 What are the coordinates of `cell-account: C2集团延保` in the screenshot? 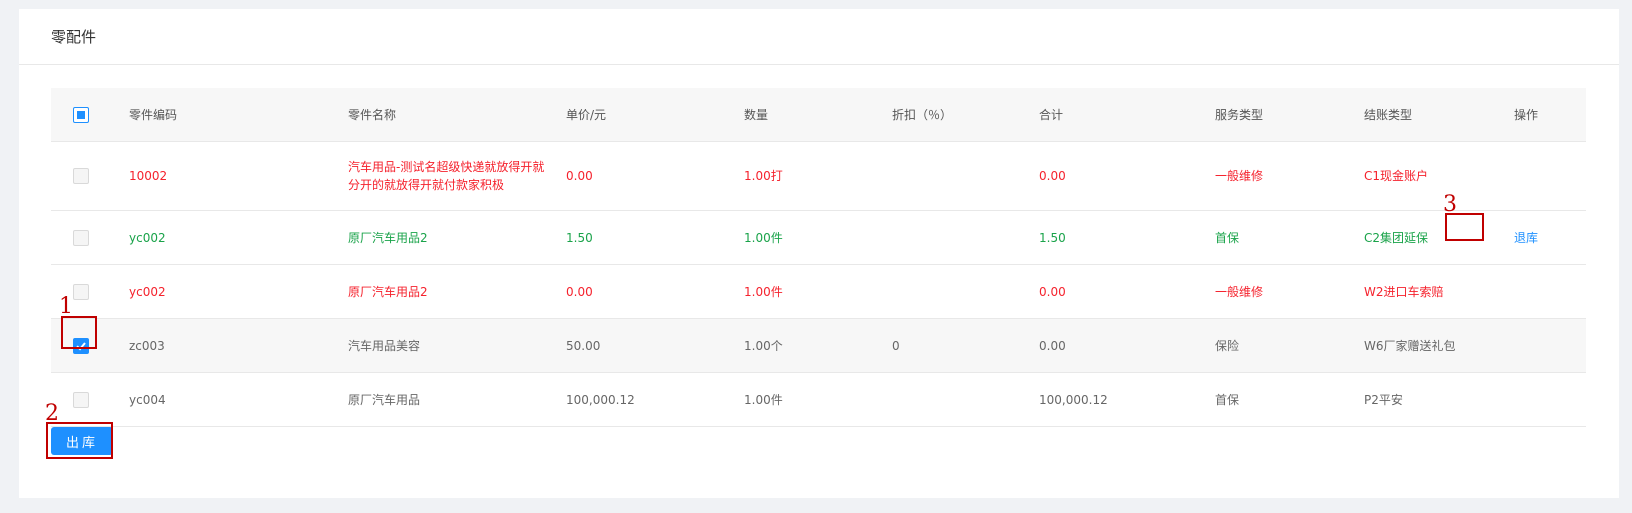 It's located at (1396, 237).